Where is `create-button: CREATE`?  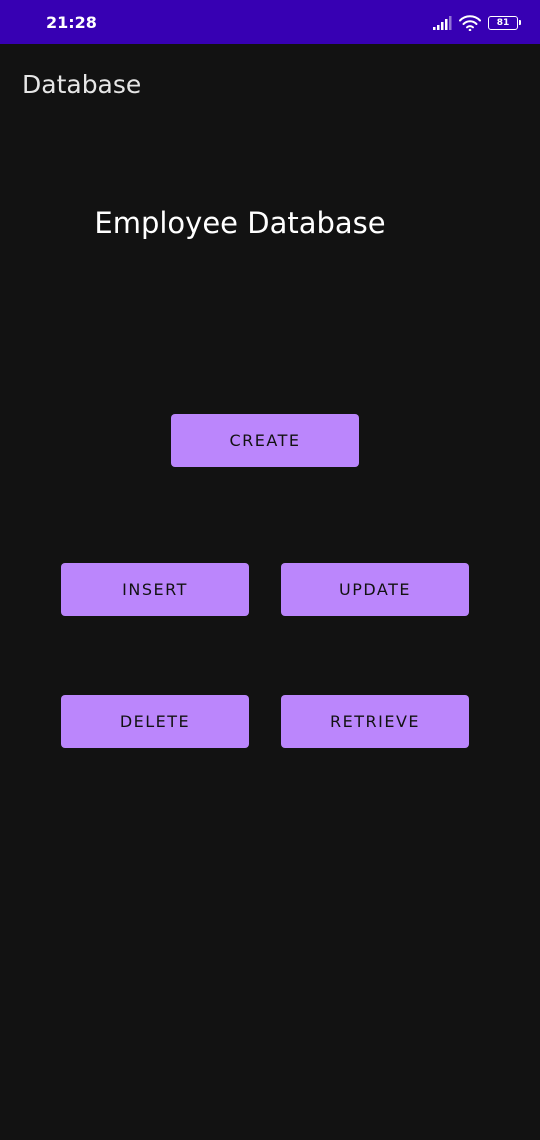 create-button: CREATE is located at coordinates (265, 440).